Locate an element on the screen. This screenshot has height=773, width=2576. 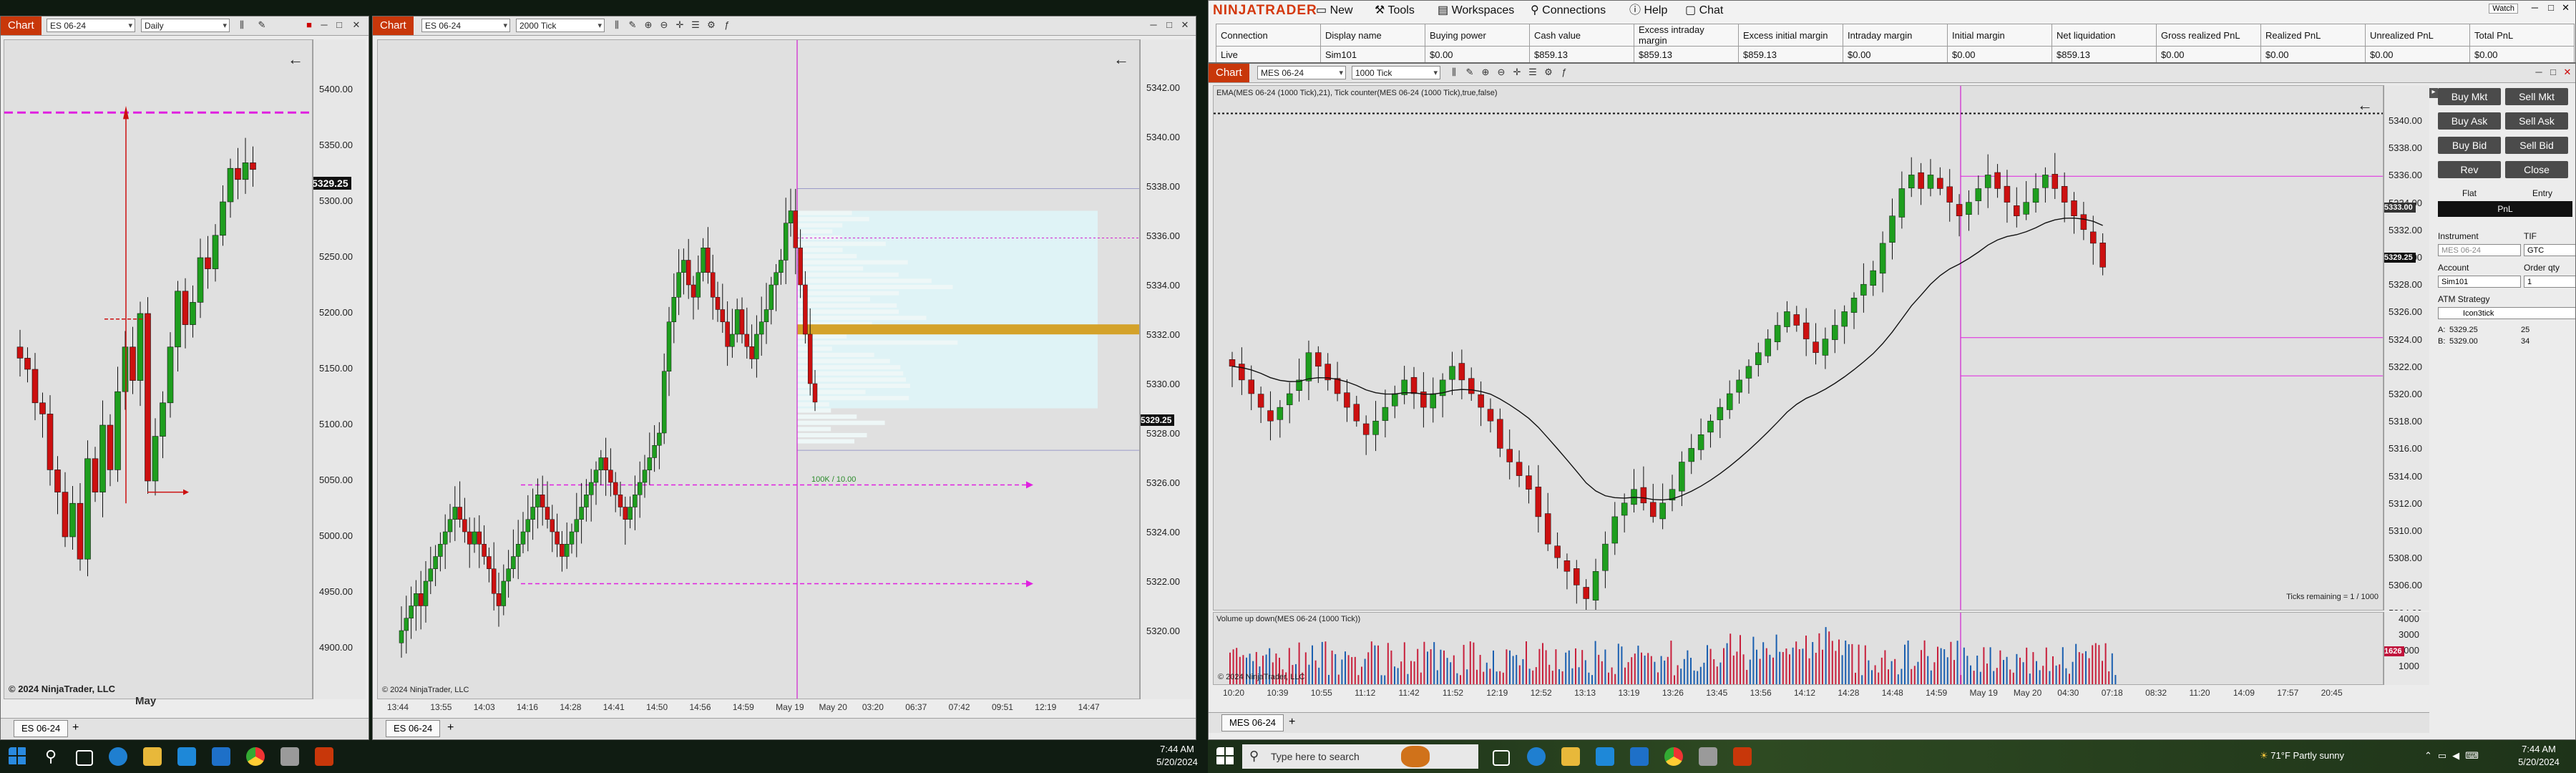
interval-selector: 2000 Tick is located at coordinates (560, 26).